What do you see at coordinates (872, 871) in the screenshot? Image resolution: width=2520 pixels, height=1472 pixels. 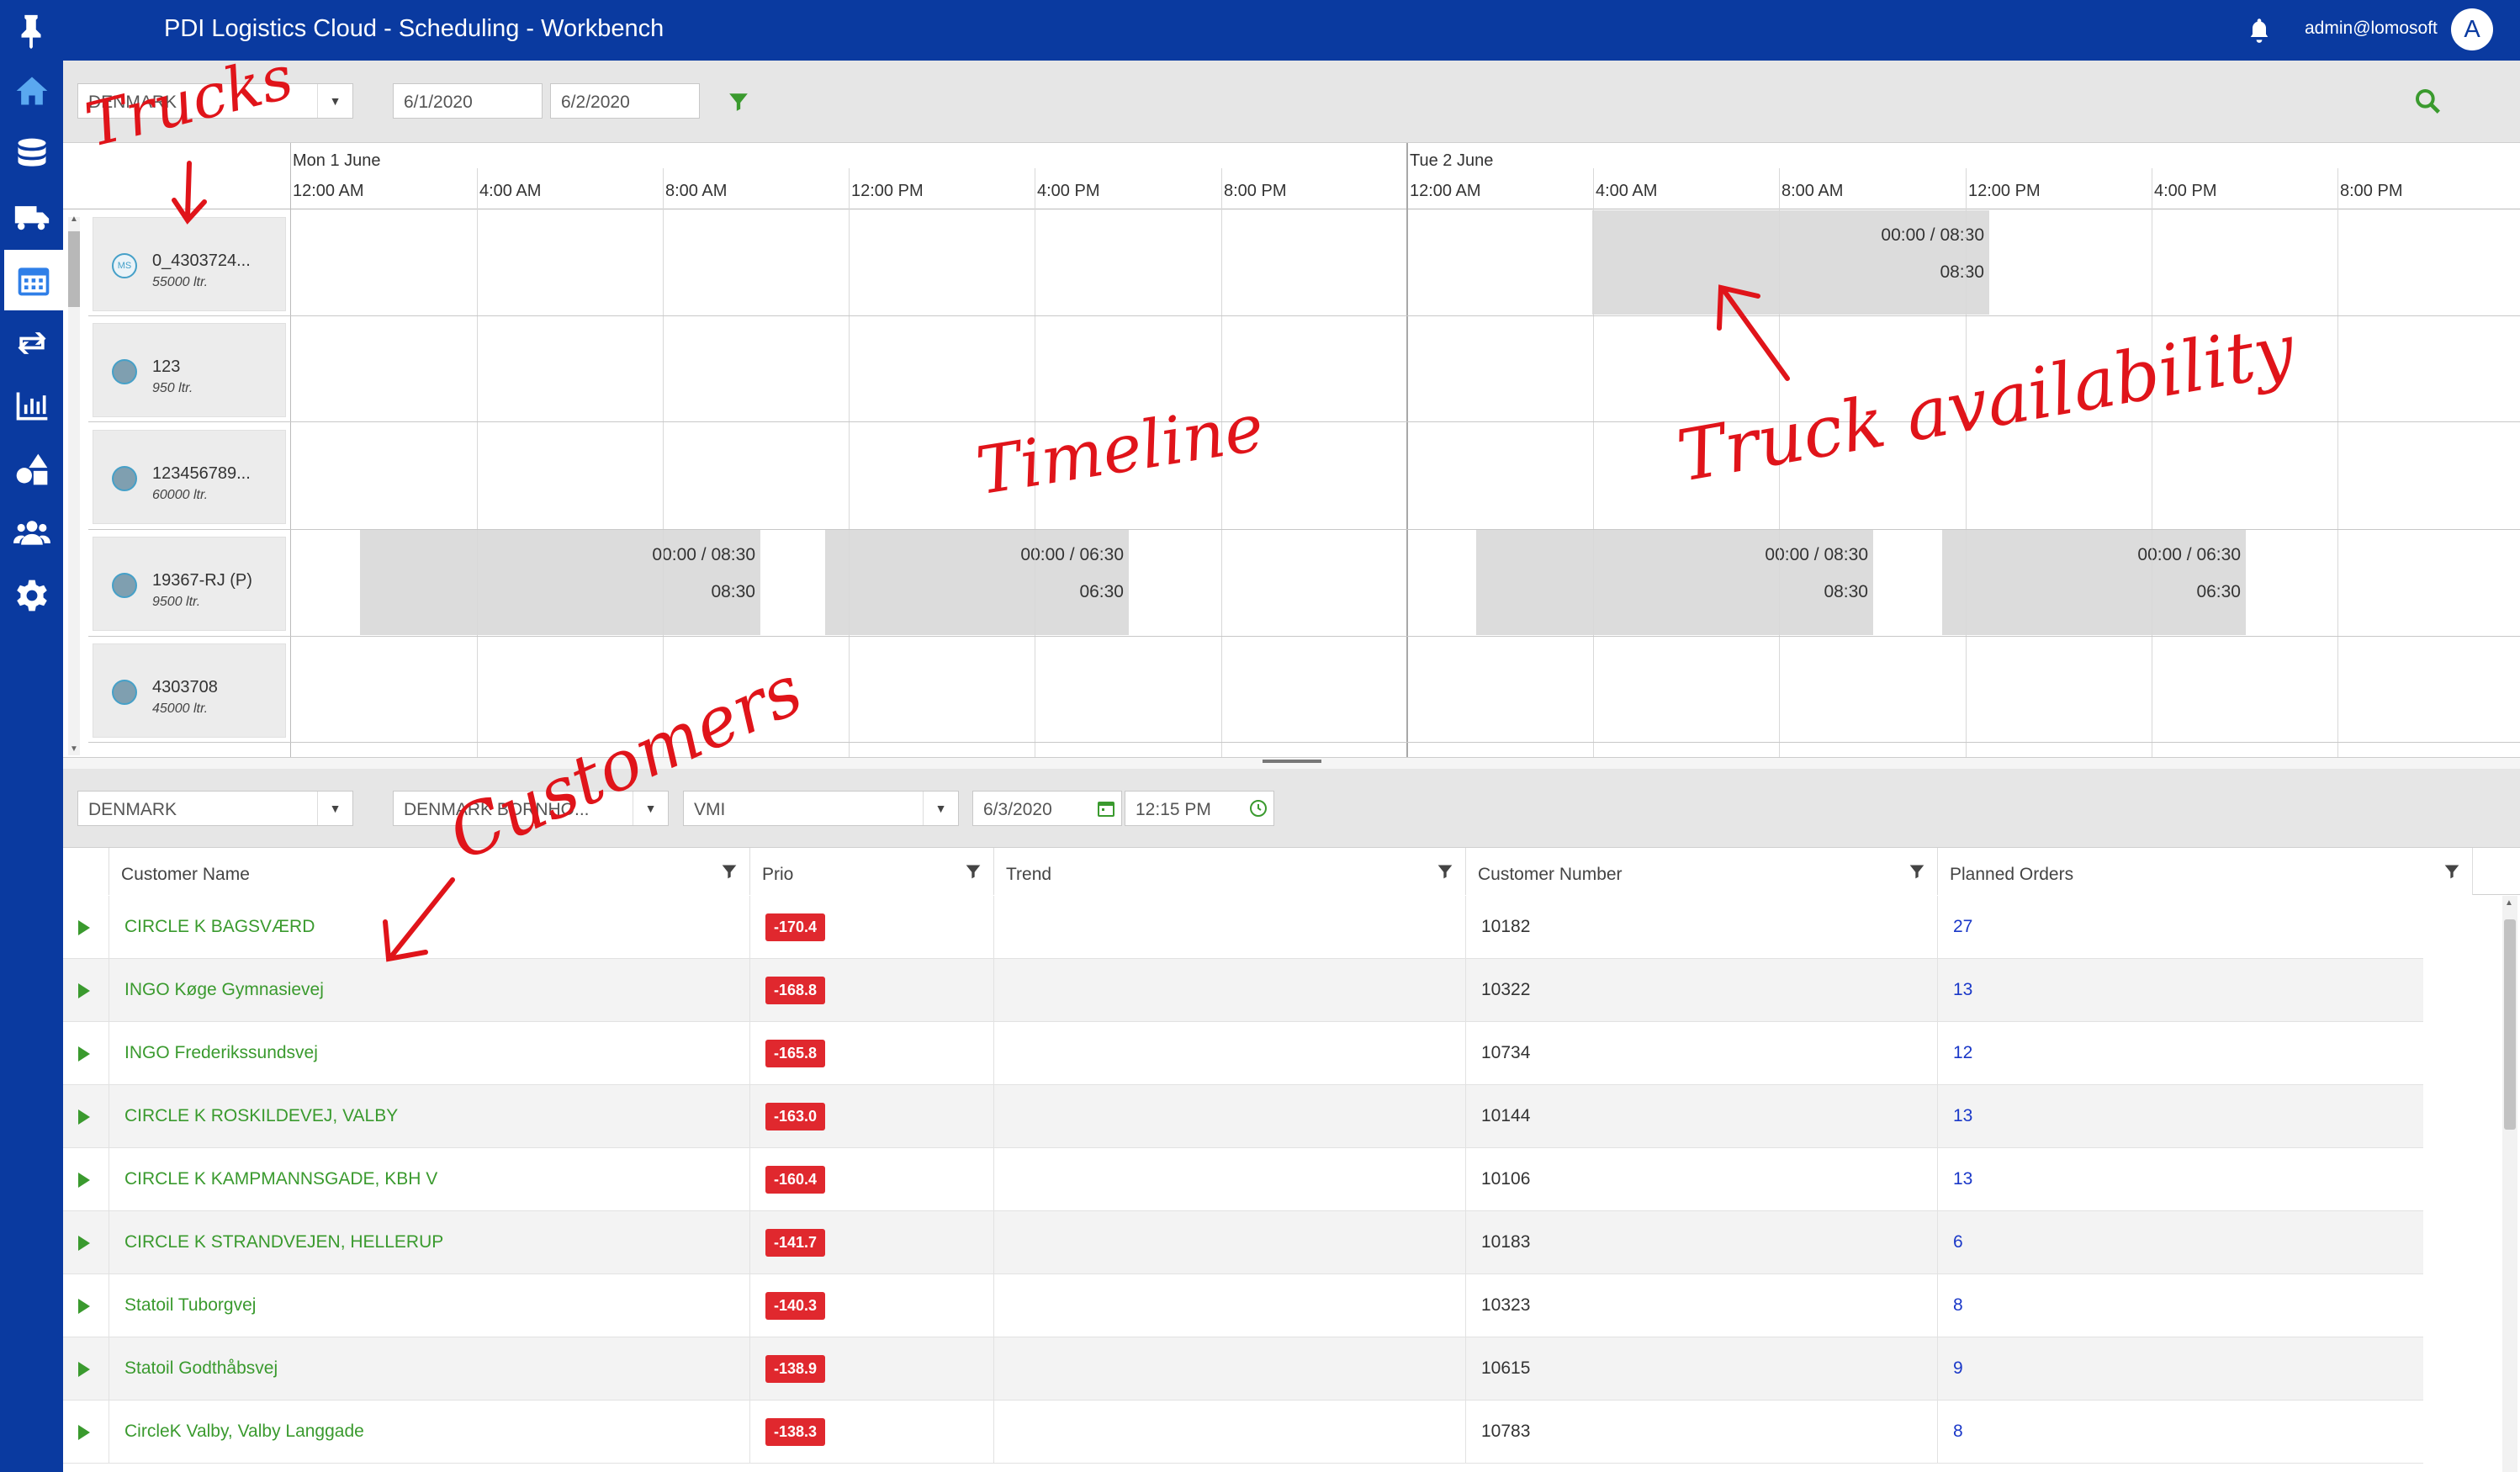 I see `column-header-prio: Prio` at bounding box center [872, 871].